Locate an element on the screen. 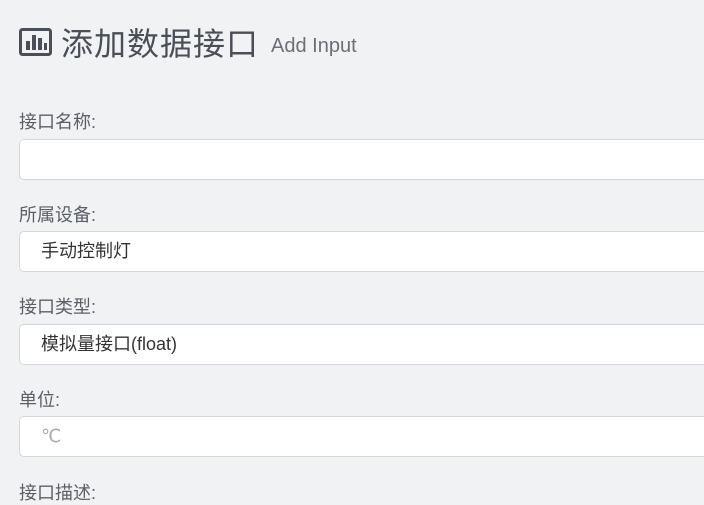 Image resolution: width=704 pixels, height=505 pixels. bar-chart-icon is located at coordinates (35, 42).